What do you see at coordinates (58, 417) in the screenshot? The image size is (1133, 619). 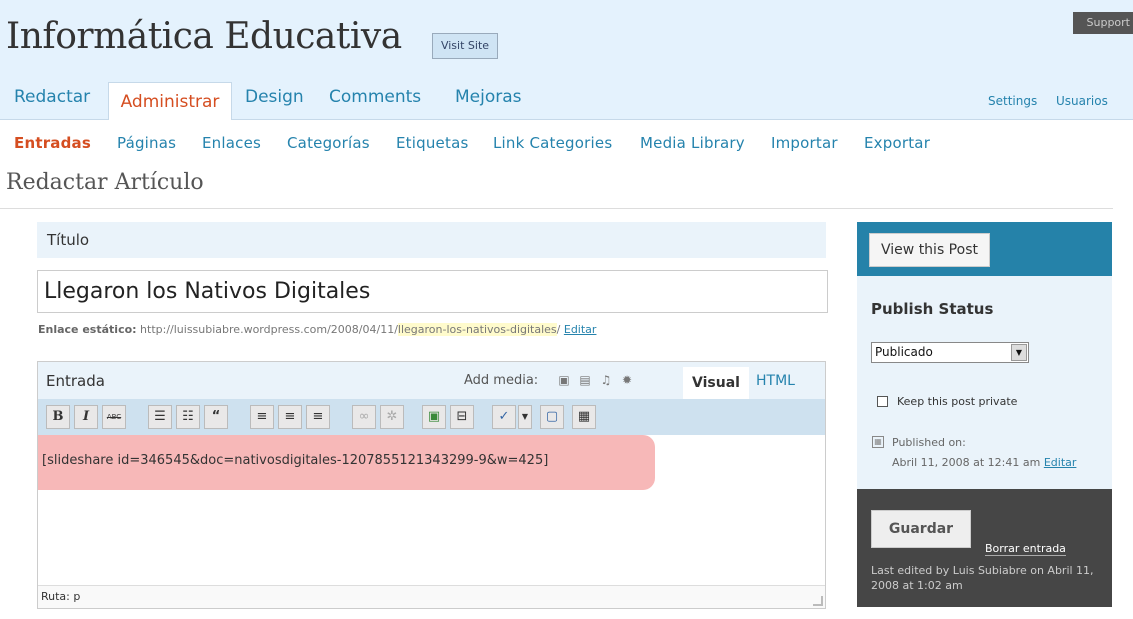 I see `bold-button: B` at bounding box center [58, 417].